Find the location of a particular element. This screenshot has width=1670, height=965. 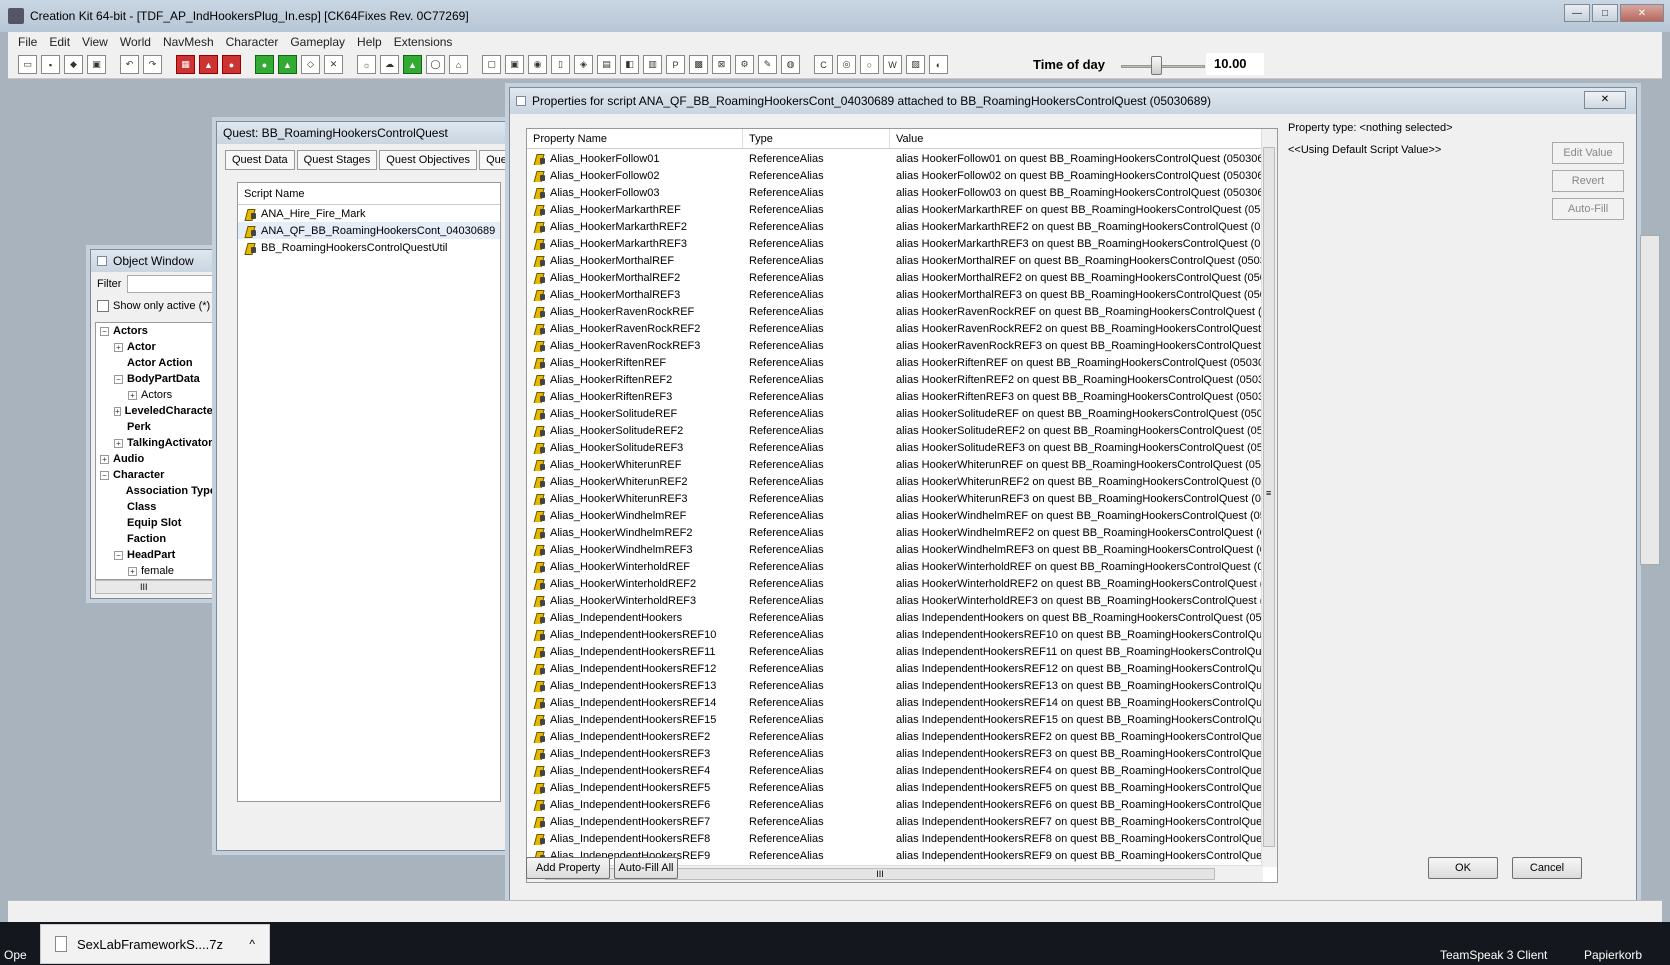

tool-1-icon: ▢ is located at coordinates (491, 64).